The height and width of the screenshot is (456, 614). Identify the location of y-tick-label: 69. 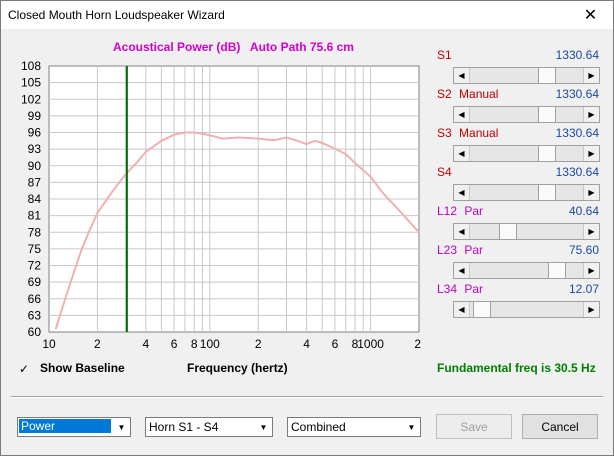
(35, 282).